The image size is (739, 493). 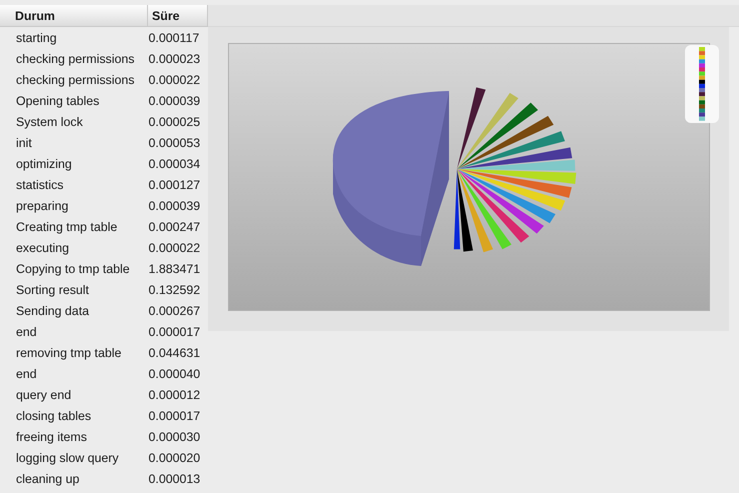 I want to click on table-cell-text: 0.000012, so click(x=175, y=395).